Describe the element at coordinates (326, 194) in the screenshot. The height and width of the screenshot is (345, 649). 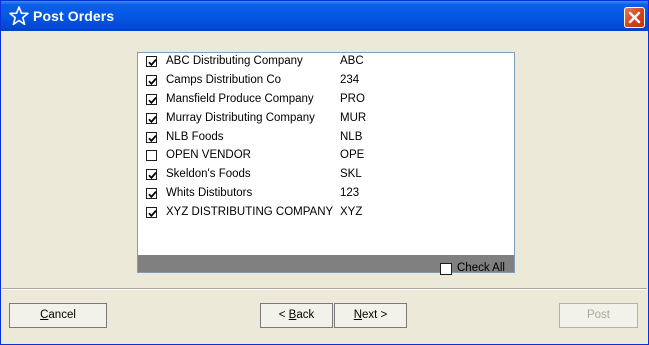
I see `vendor-row: Whits Distibutors 123` at that location.